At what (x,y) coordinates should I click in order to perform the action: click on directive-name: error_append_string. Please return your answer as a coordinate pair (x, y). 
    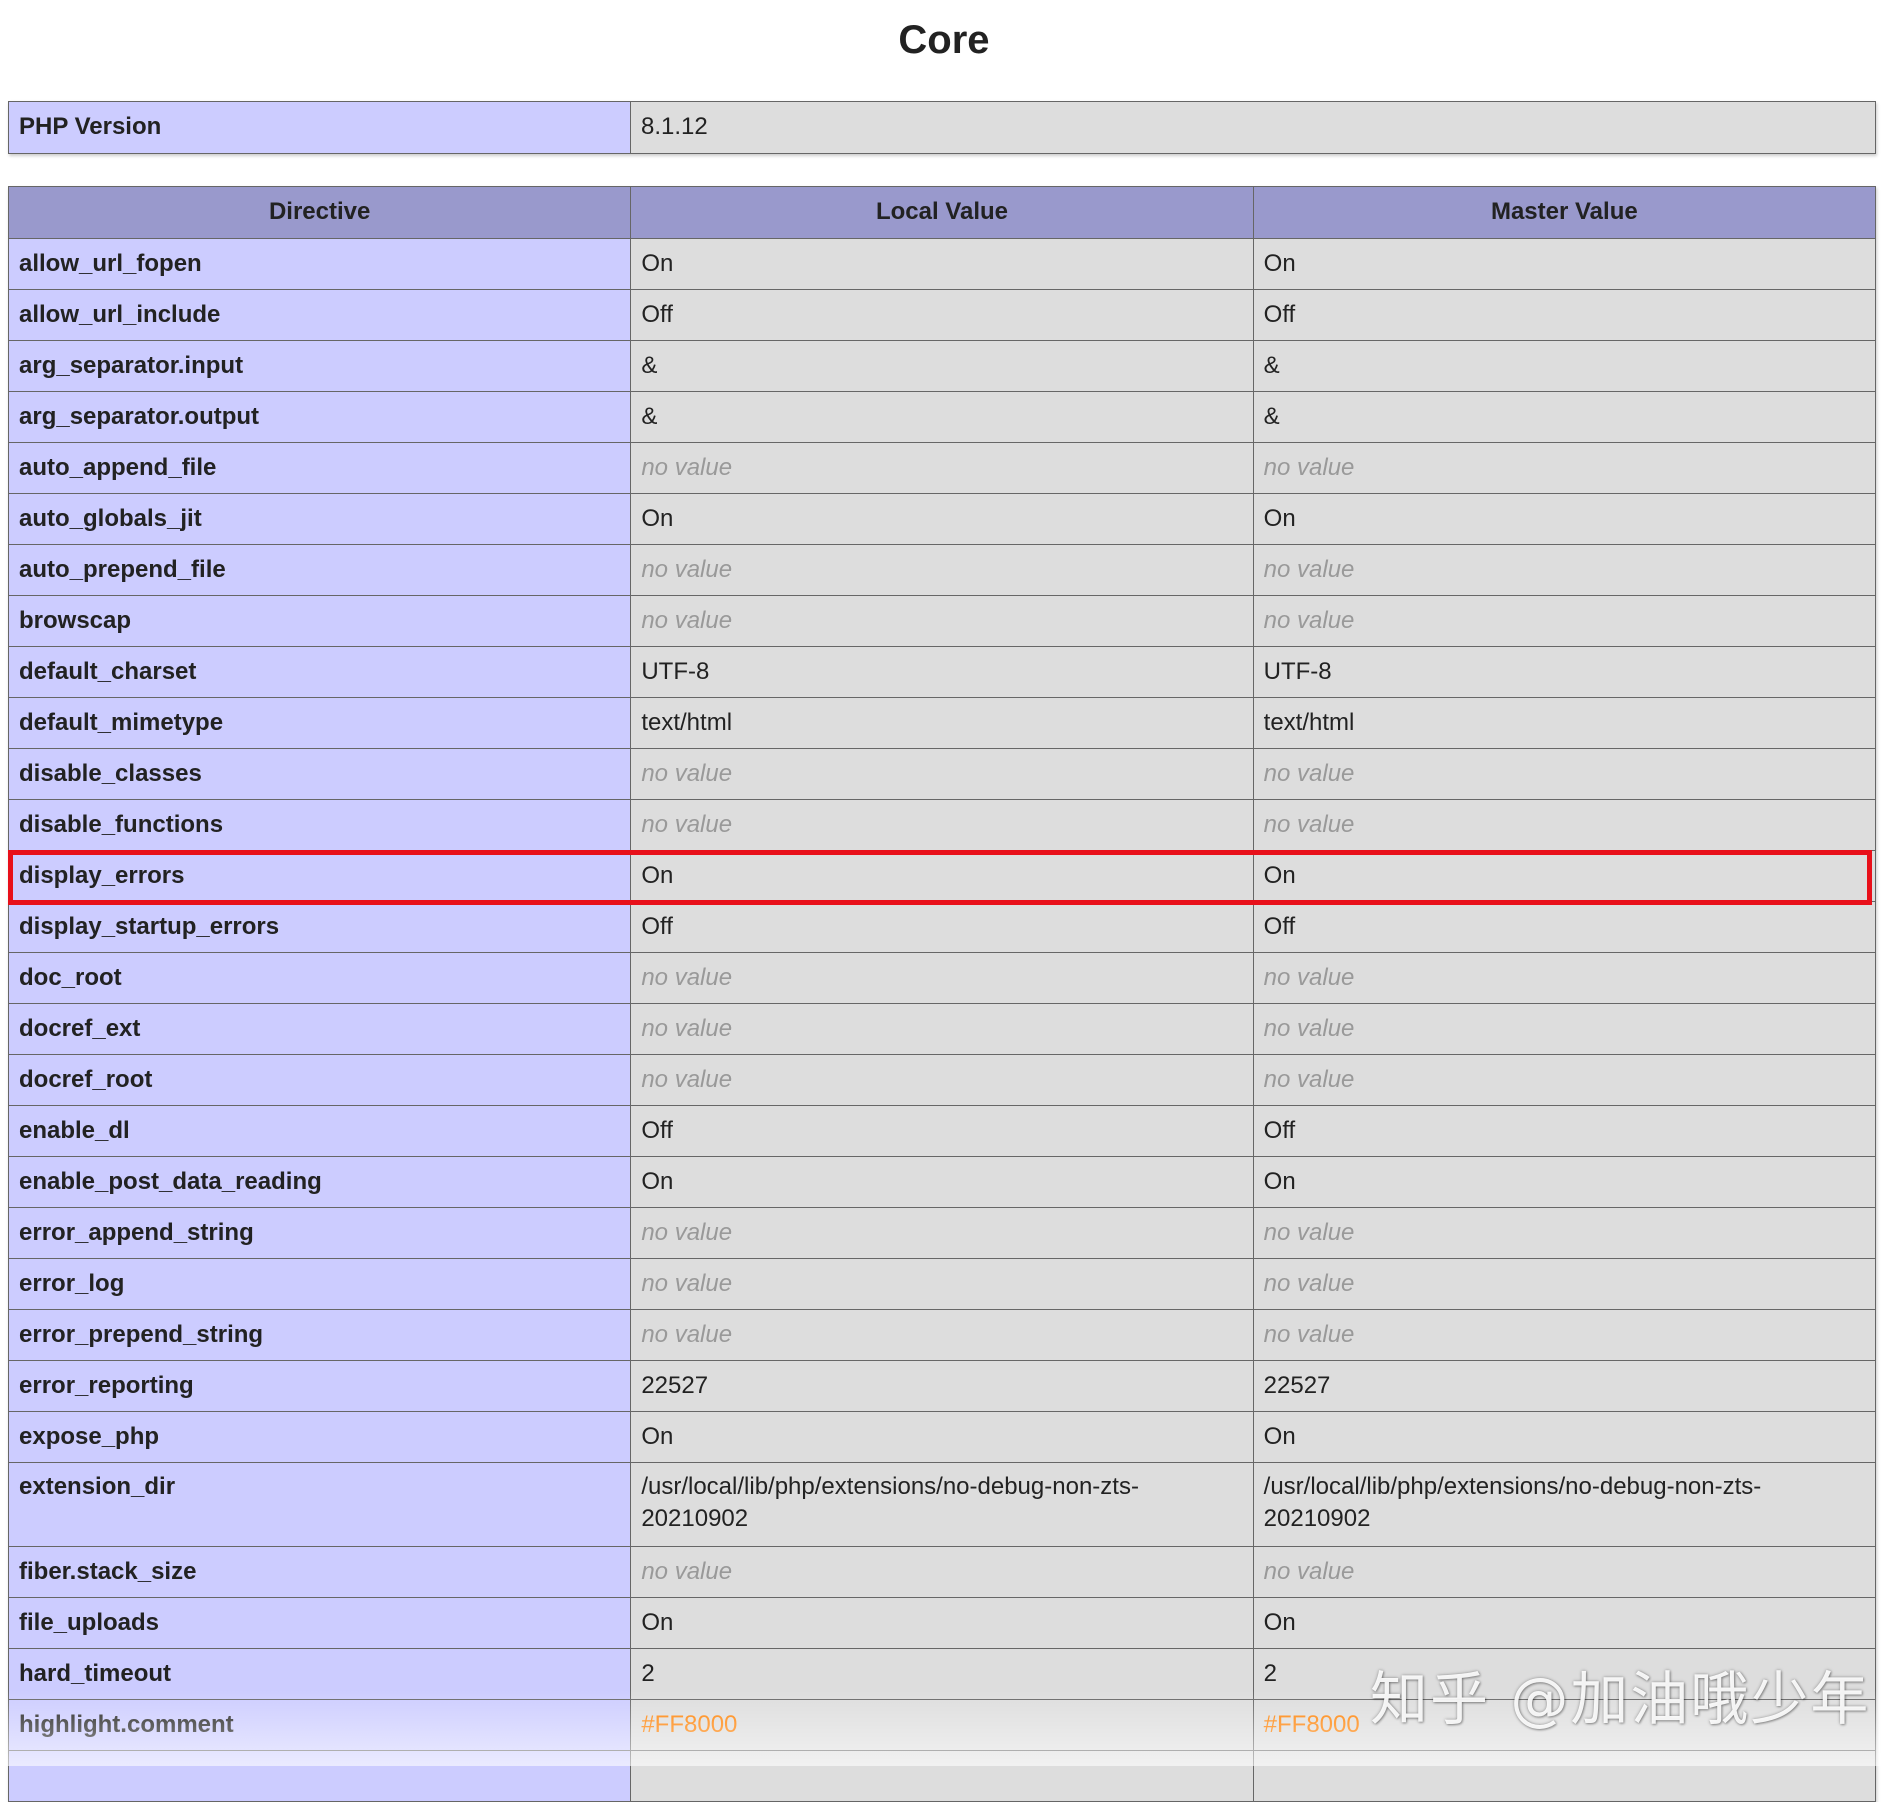
    Looking at the image, I should click on (319, 1233).